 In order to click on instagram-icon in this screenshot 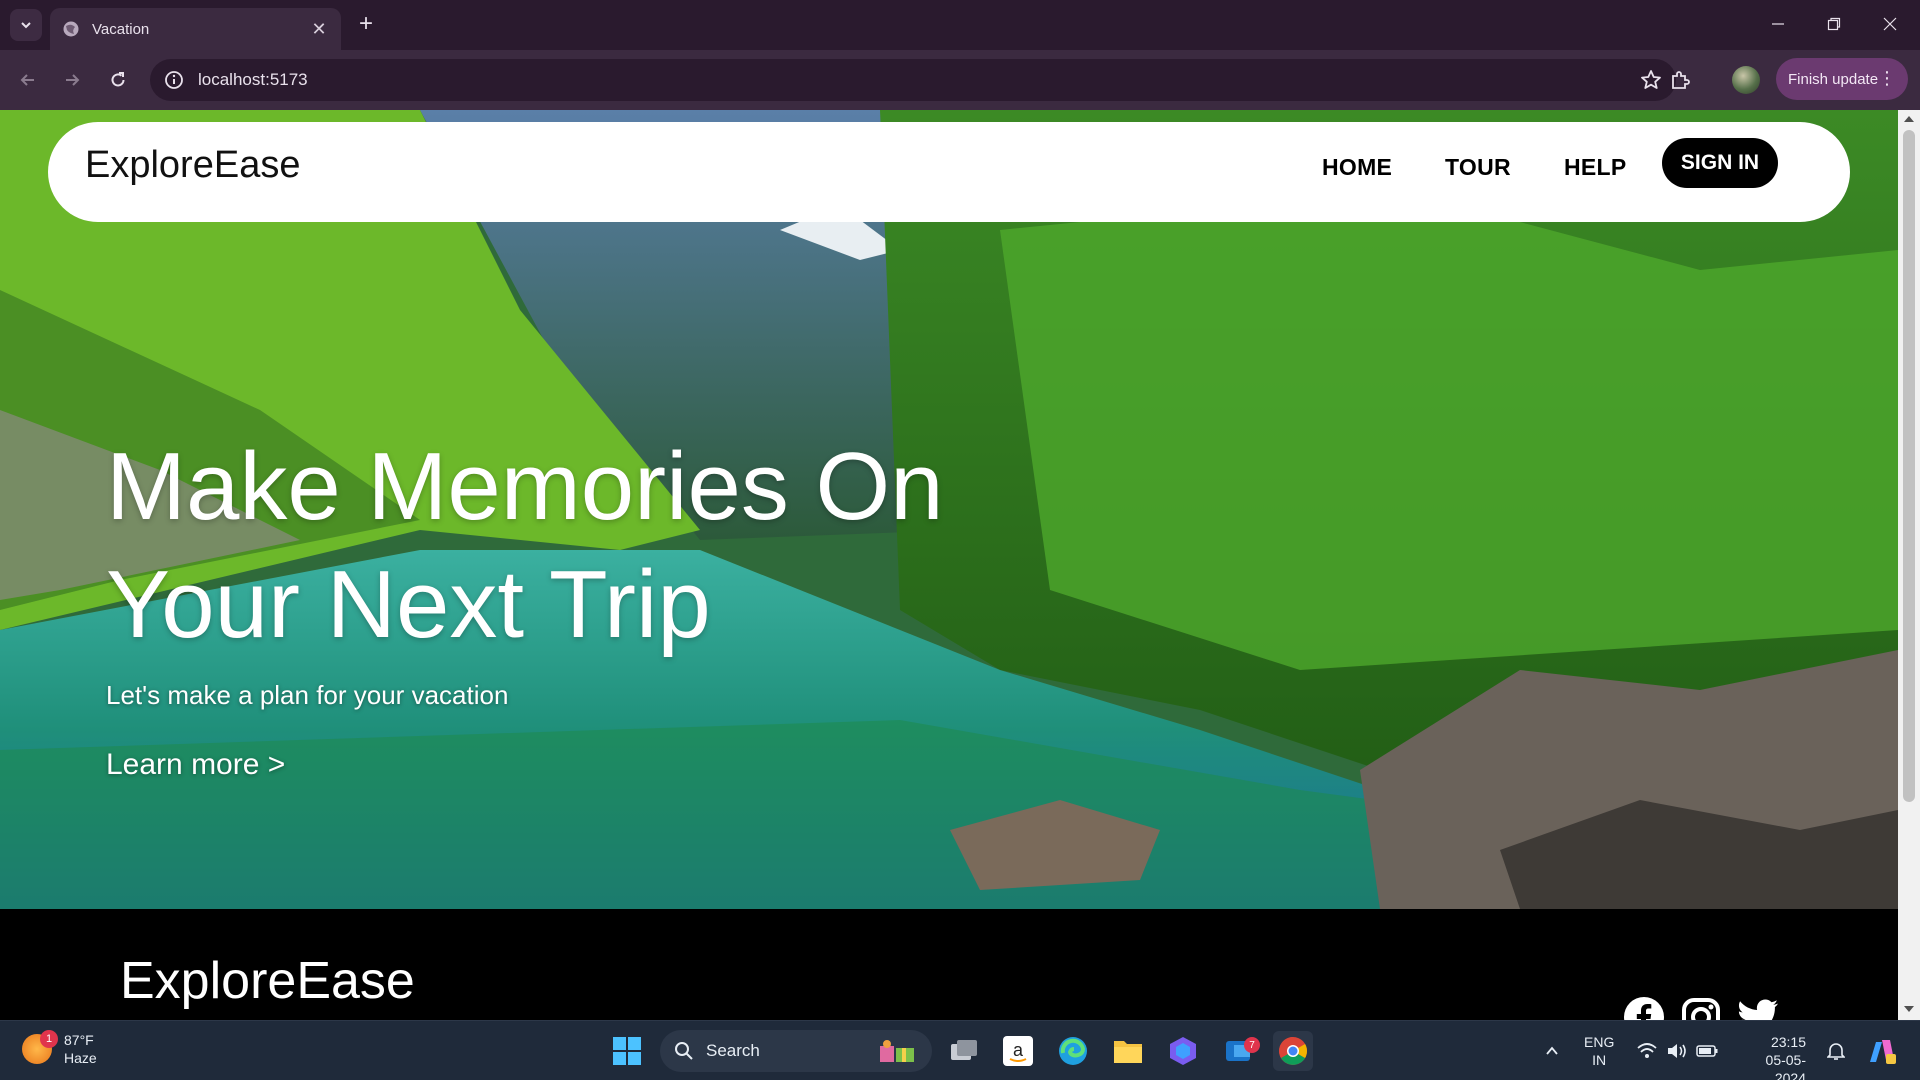, I will do `click(1701, 1009)`.